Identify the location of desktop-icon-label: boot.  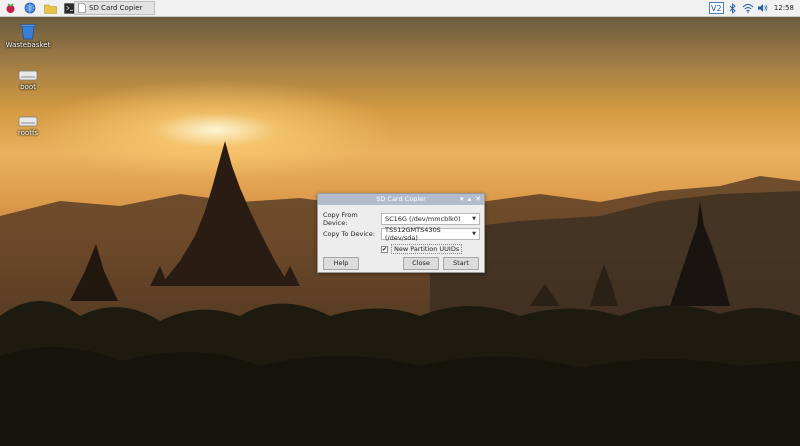
(28, 87).